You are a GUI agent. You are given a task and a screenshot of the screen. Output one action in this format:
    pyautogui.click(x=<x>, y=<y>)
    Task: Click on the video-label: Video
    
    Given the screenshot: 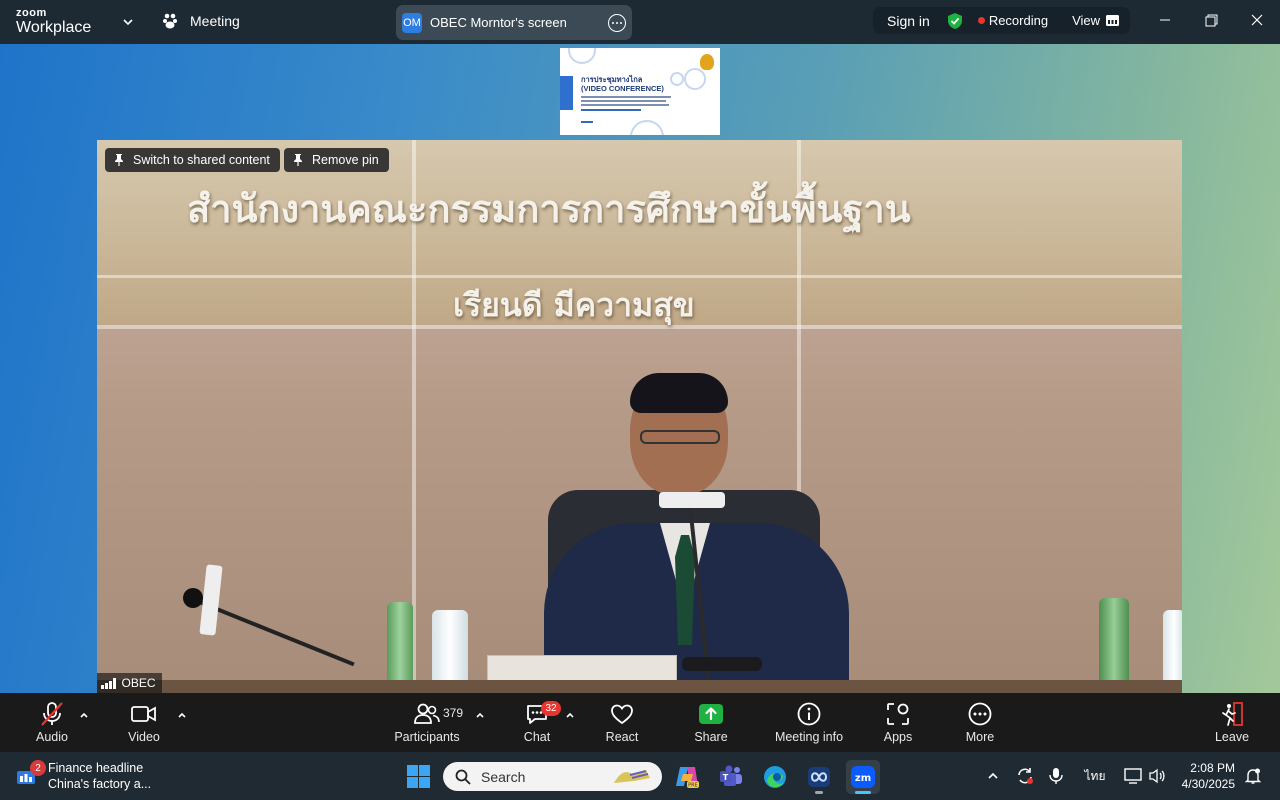 What is the action you would take?
    pyautogui.click(x=144, y=737)
    